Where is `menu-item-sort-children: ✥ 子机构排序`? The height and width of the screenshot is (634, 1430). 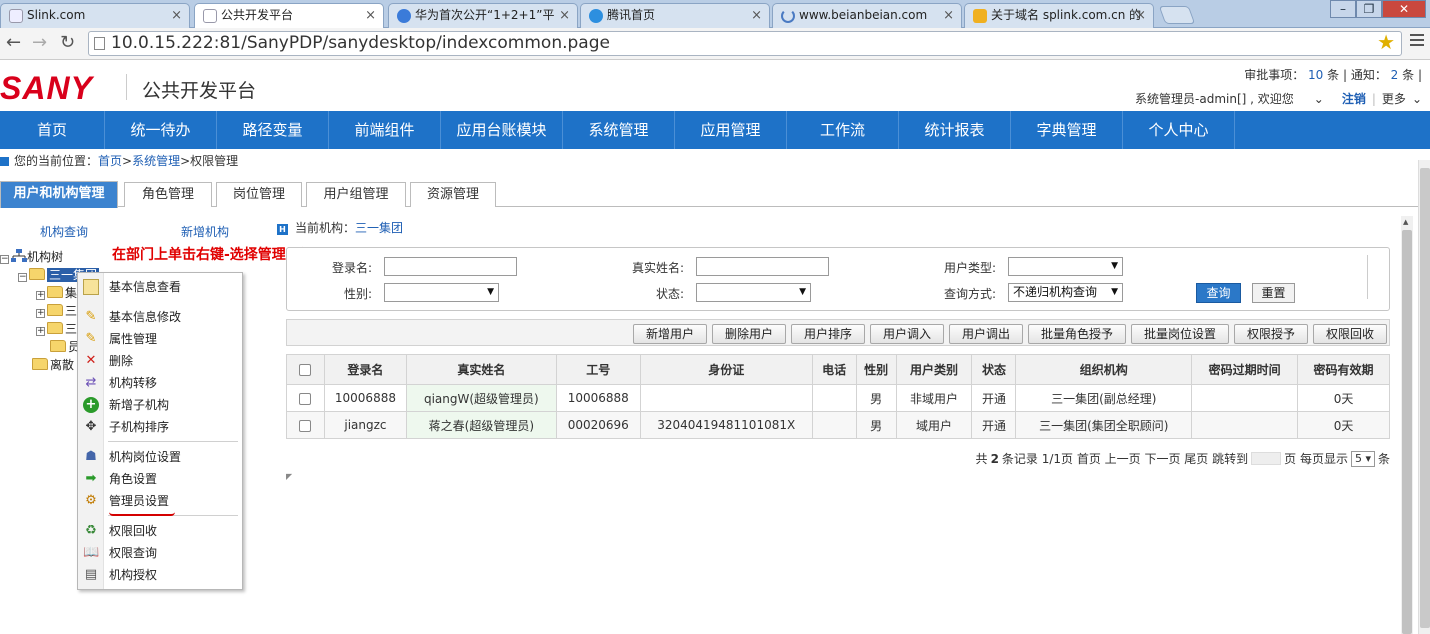
menu-item-sort-children: ✥ 子机构排序 is located at coordinates (160, 427).